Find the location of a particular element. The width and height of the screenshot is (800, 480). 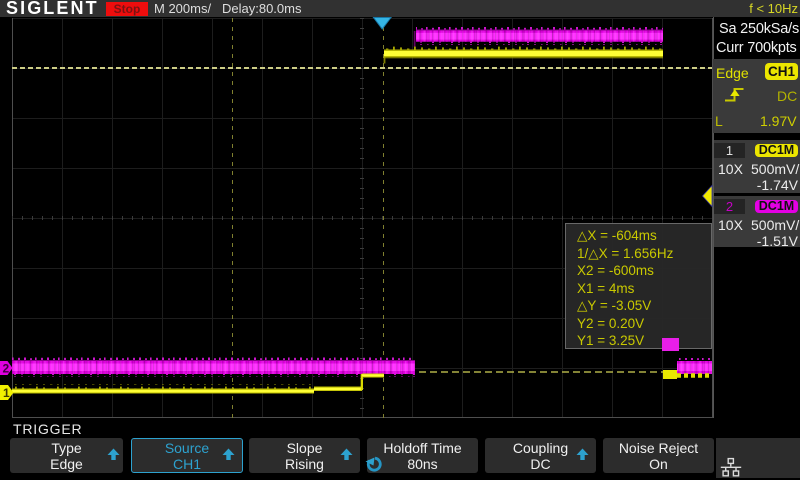

svg-text: 2 is located at coordinates (6, 369).